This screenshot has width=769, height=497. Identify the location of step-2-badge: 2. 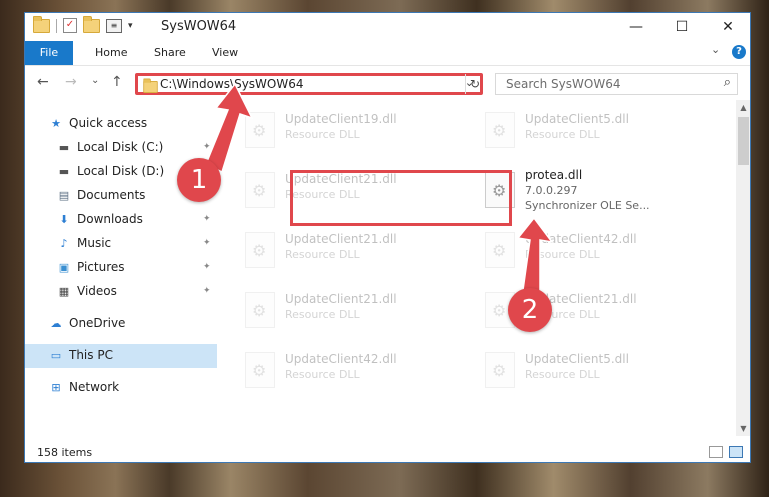
(530, 310).